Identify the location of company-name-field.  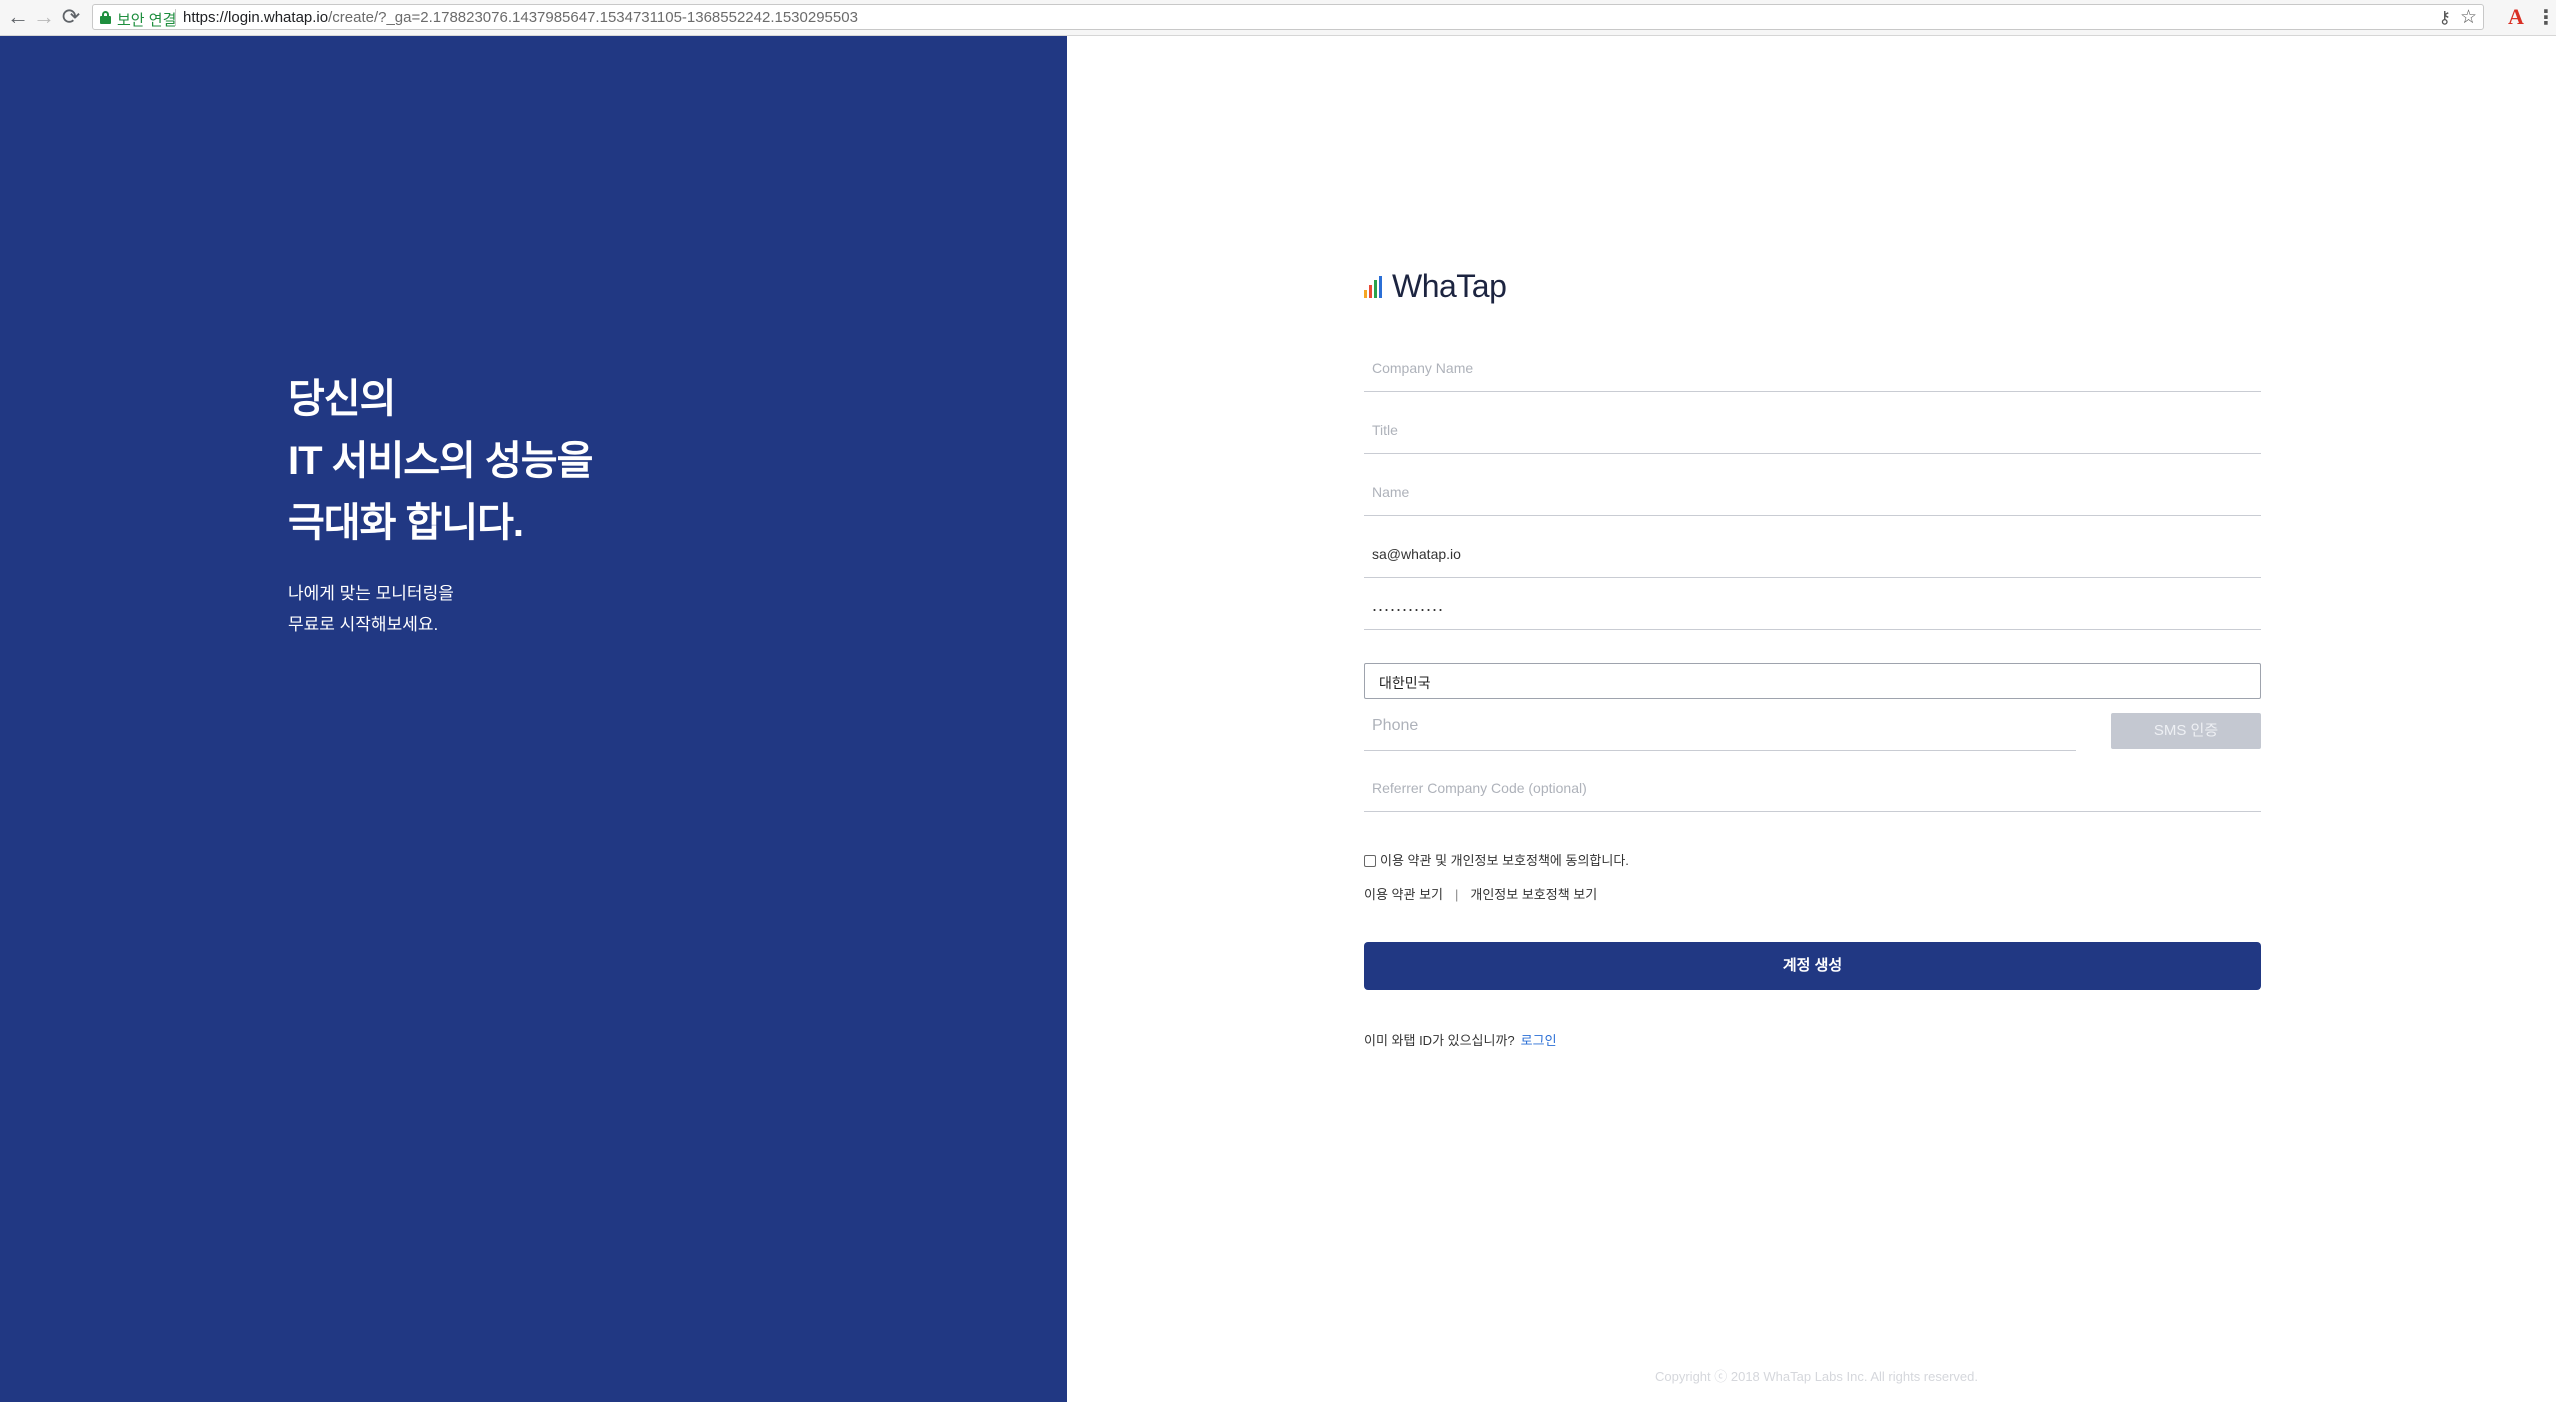
(1812, 368).